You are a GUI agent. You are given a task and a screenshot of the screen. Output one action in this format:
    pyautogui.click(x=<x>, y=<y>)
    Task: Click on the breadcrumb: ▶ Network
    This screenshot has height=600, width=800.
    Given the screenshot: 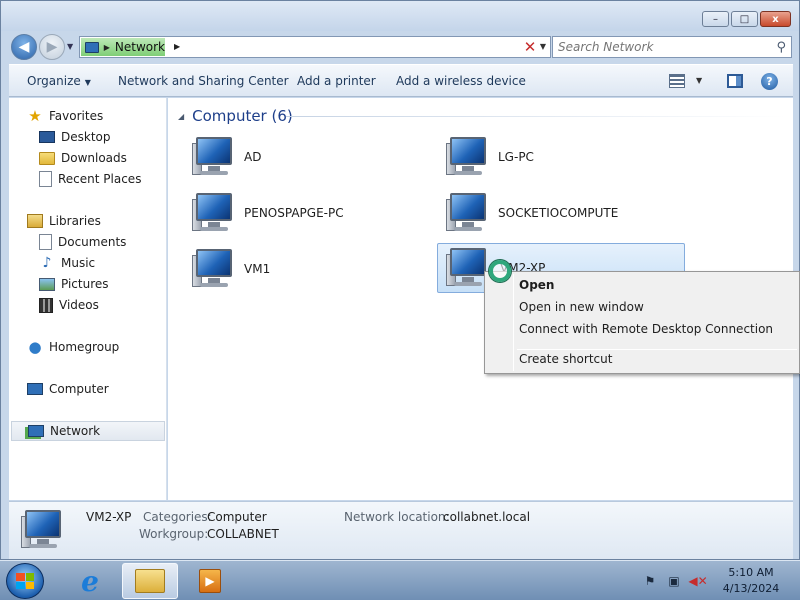 What is the action you would take?
    pyautogui.click(x=123, y=47)
    